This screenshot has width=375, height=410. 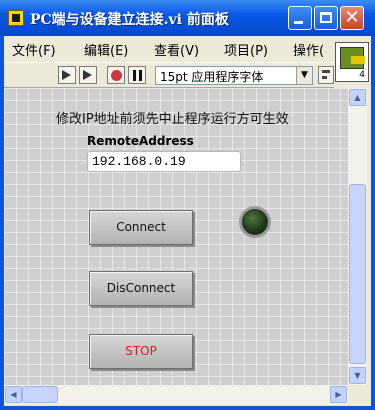 I want to click on vi-icon-image, so click(x=352, y=58).